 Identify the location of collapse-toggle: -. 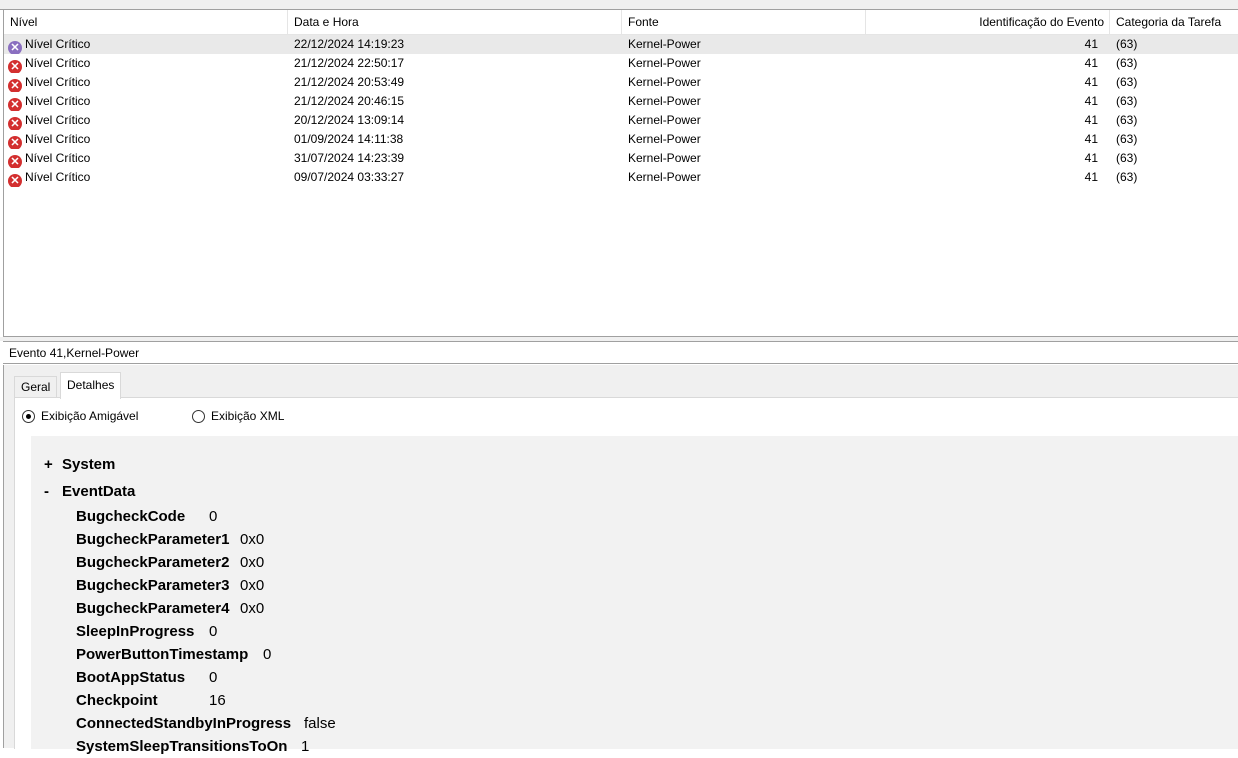
(53, 492).